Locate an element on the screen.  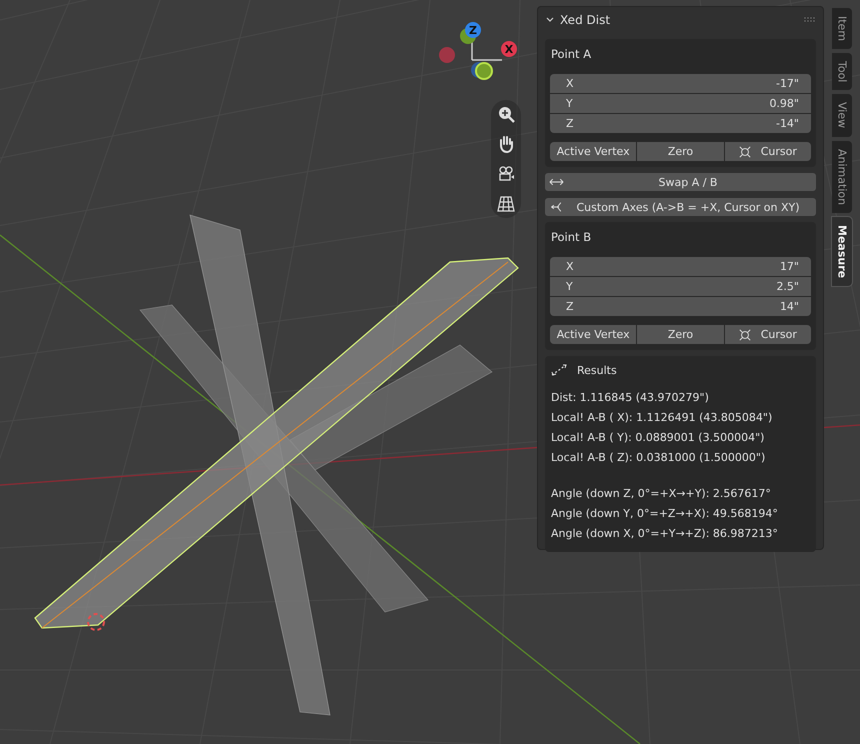
coordinate-field: Y 0.98" is located at coordinates (680, 103).